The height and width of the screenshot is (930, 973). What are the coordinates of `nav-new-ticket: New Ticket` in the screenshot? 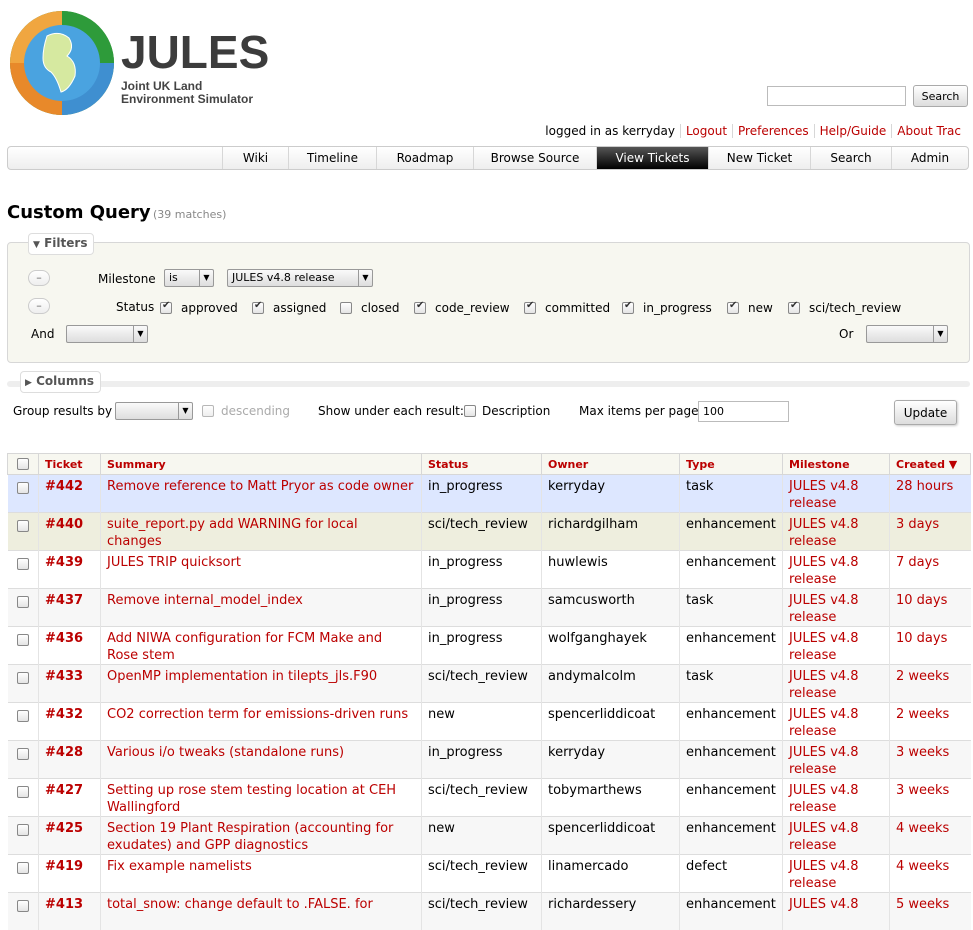 It's located at (759, 158).